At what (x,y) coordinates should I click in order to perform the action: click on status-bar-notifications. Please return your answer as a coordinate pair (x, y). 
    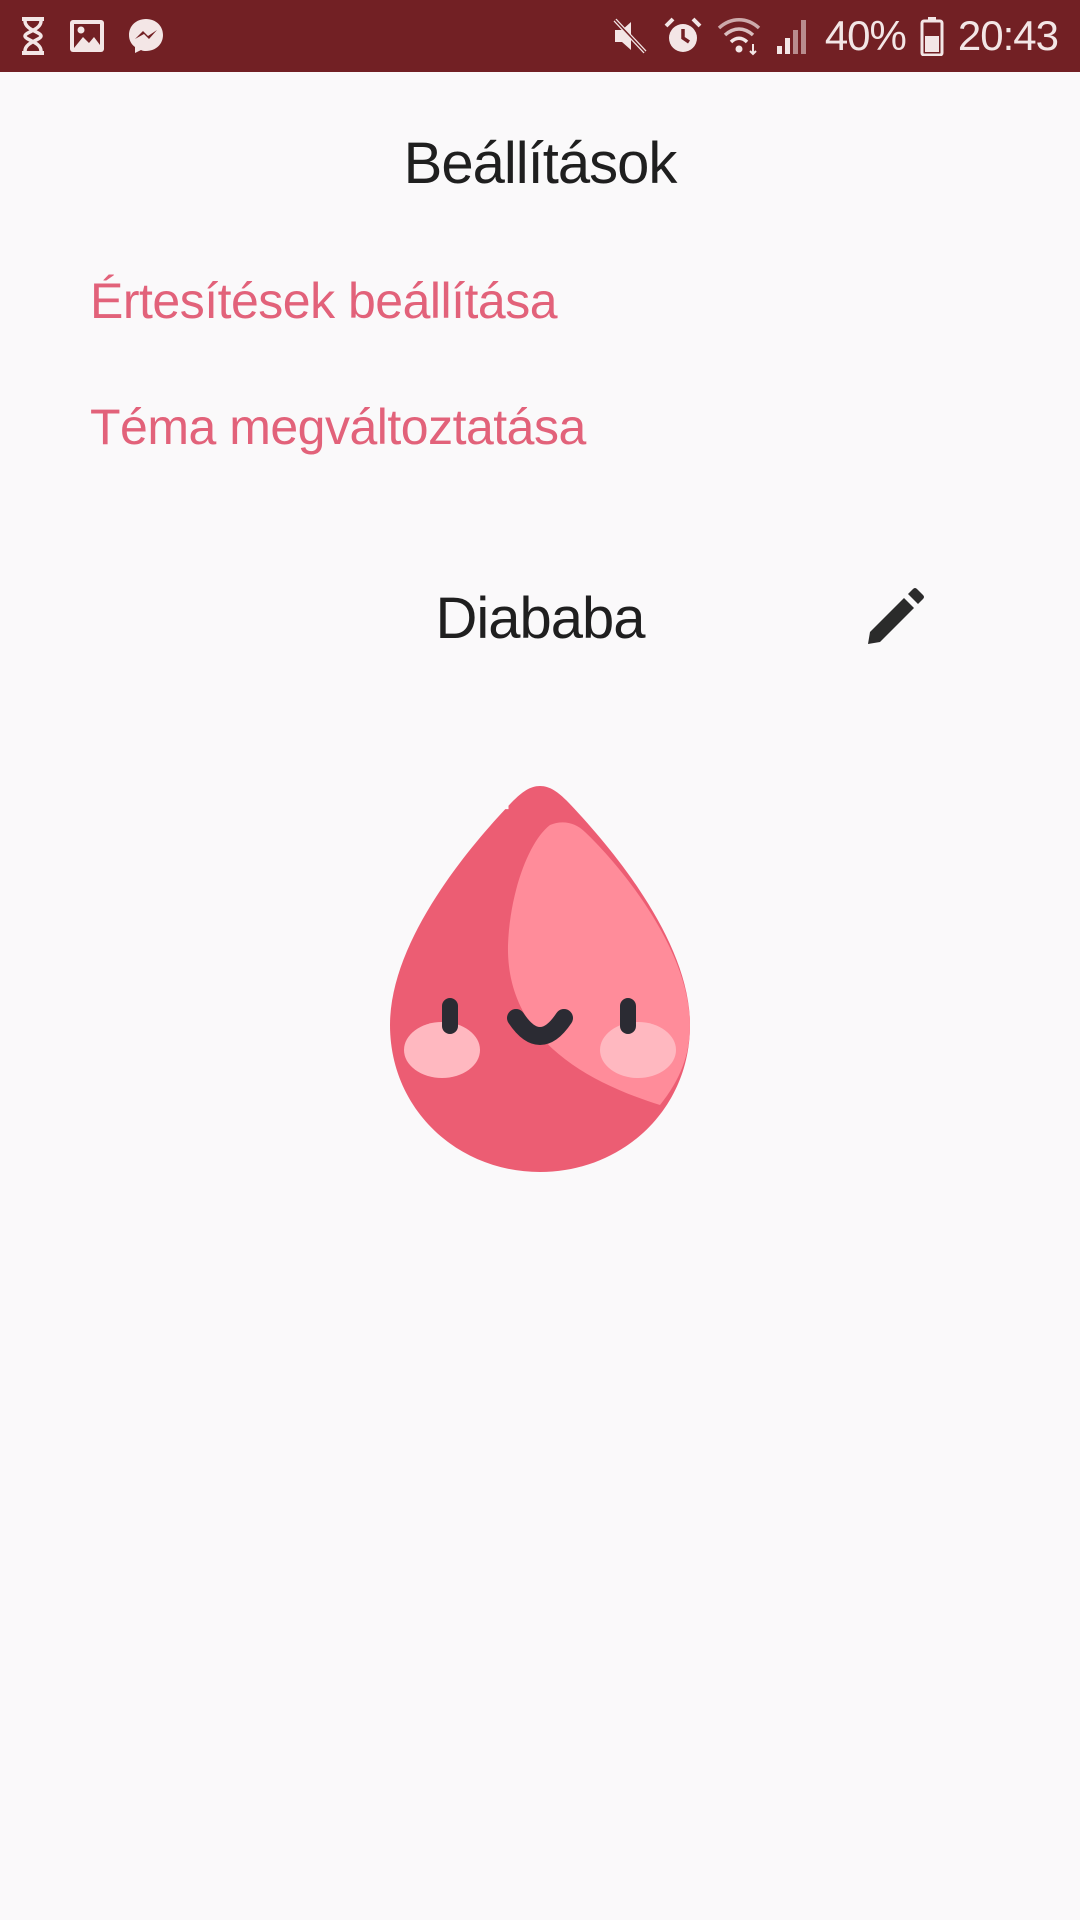
    Looking at the image, I should click on (92, 36).